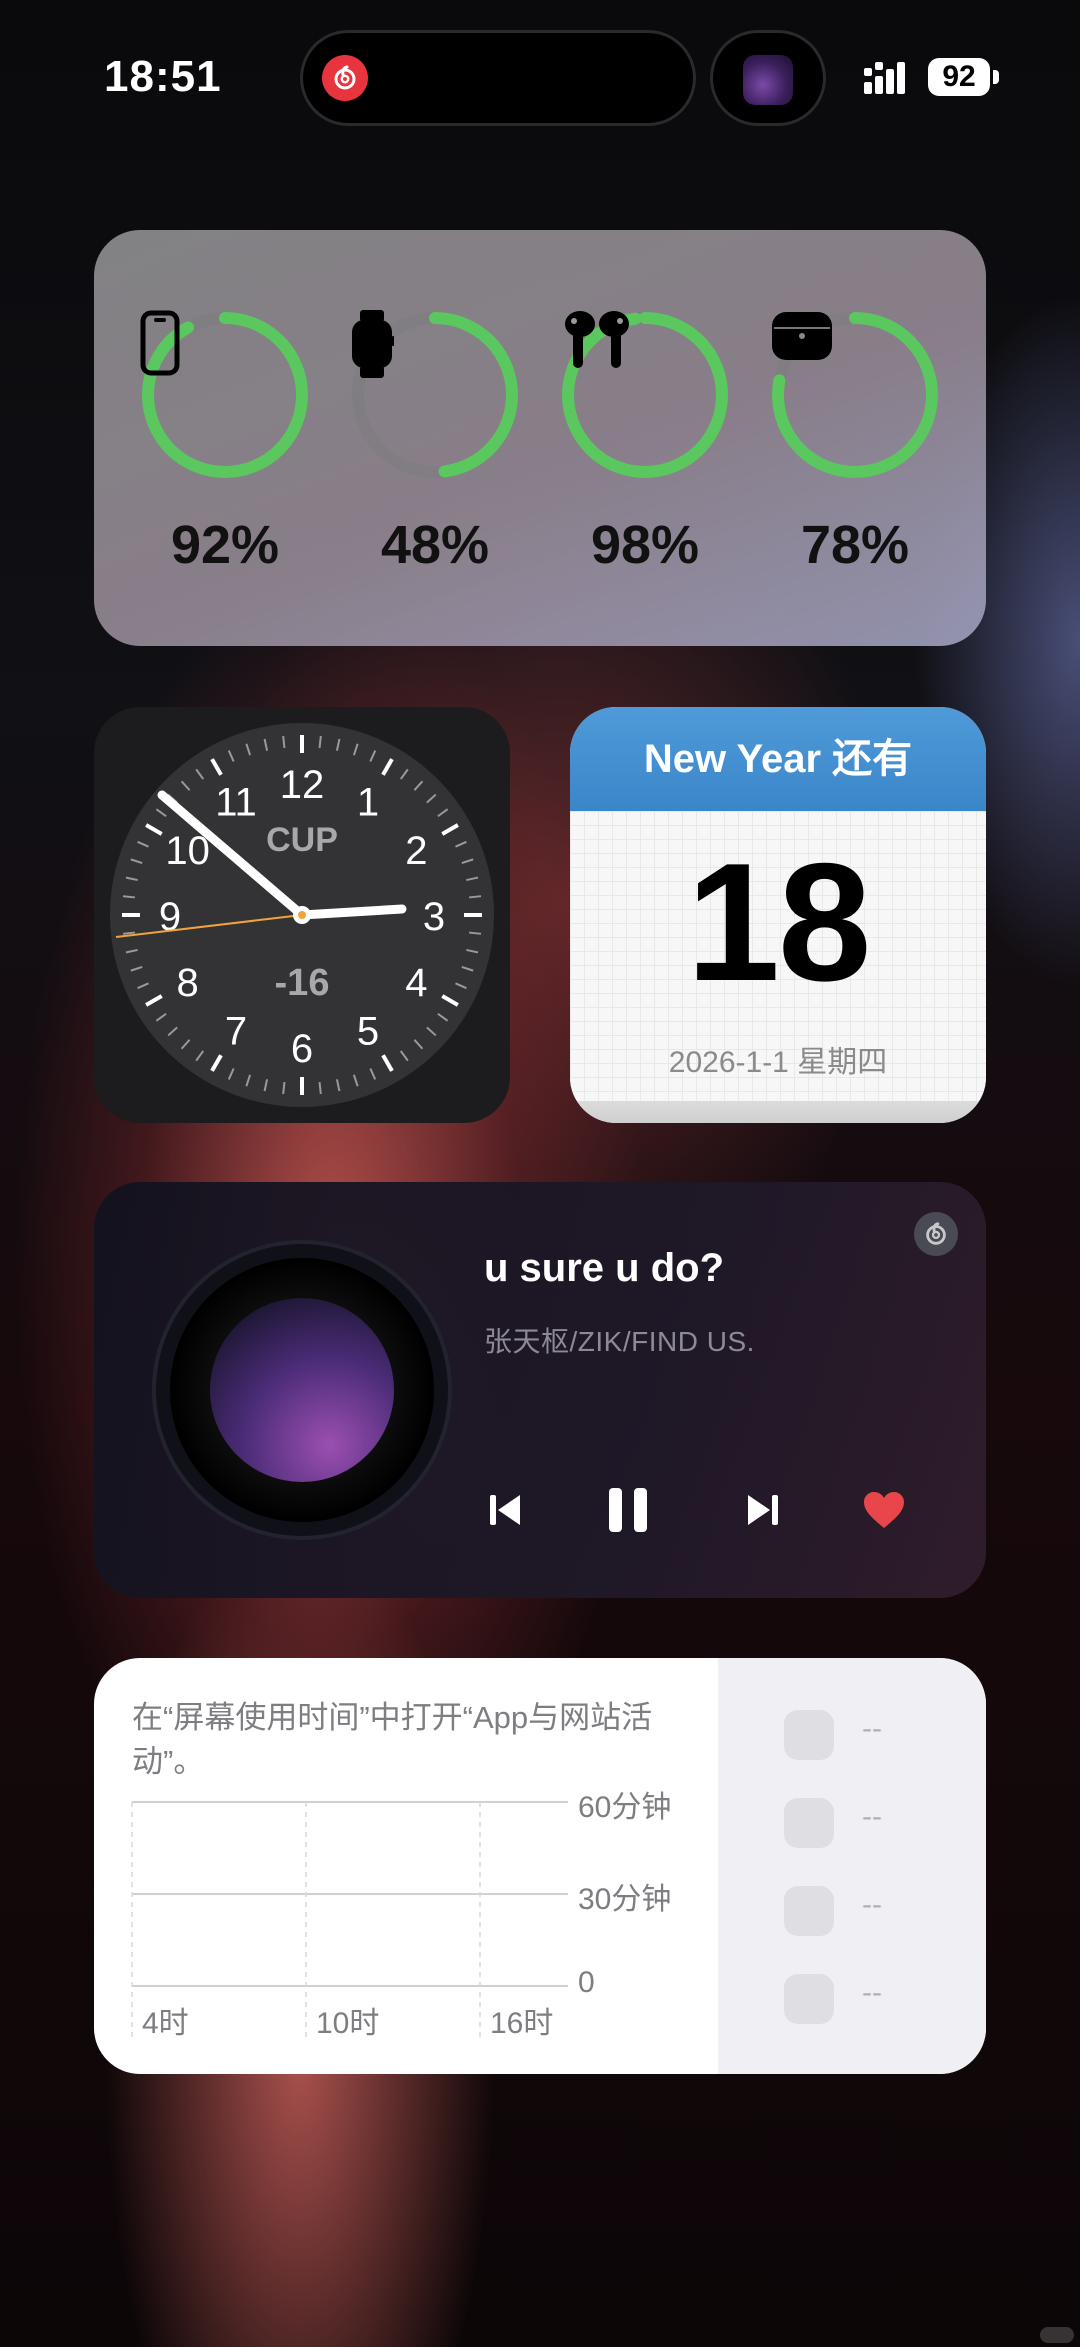  What do you see at coordinates (586, 1982) in the screenshot?
I see `y-axis-label-0: 0` at bounding box center [586, 1982].